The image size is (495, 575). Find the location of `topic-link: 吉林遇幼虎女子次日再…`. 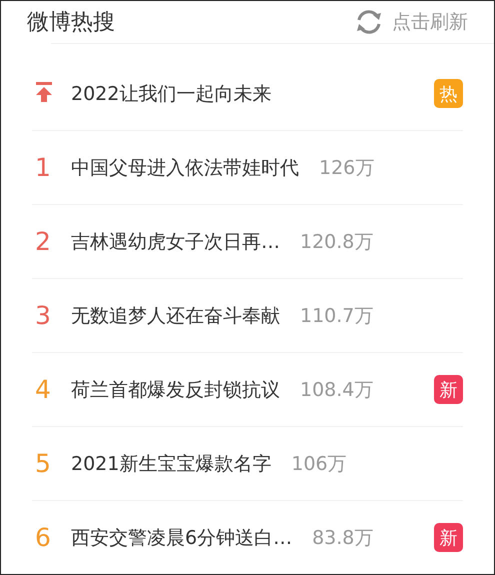

topic-link: 吉林遇幼虎女子次日再… is located at coordinates (175, 241).